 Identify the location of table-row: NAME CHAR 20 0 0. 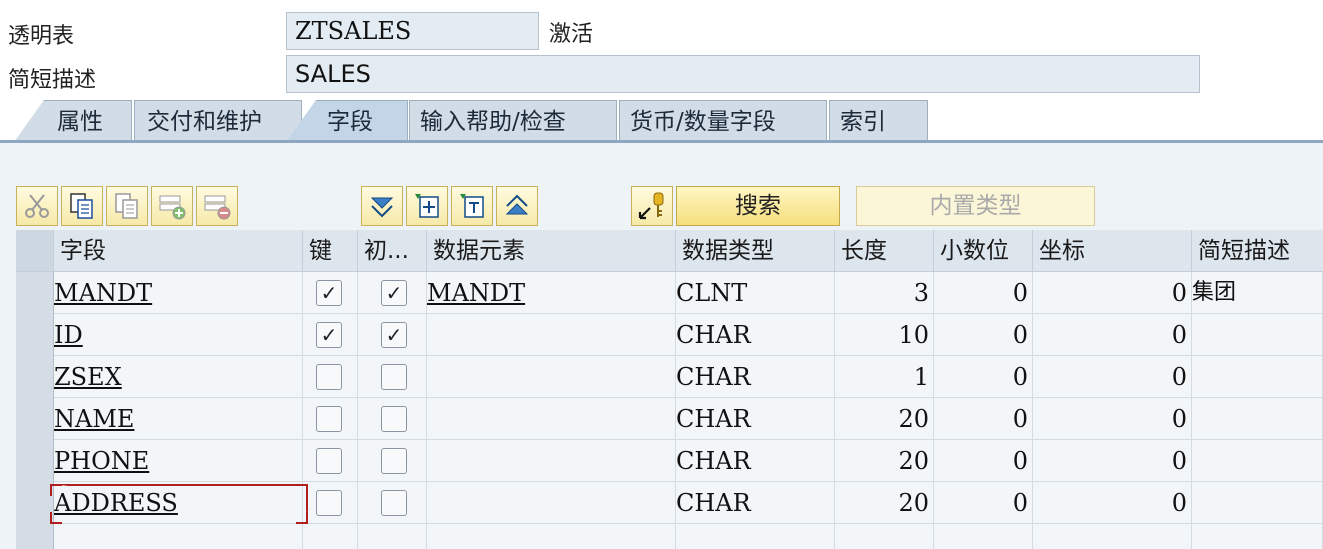
(669, 419).